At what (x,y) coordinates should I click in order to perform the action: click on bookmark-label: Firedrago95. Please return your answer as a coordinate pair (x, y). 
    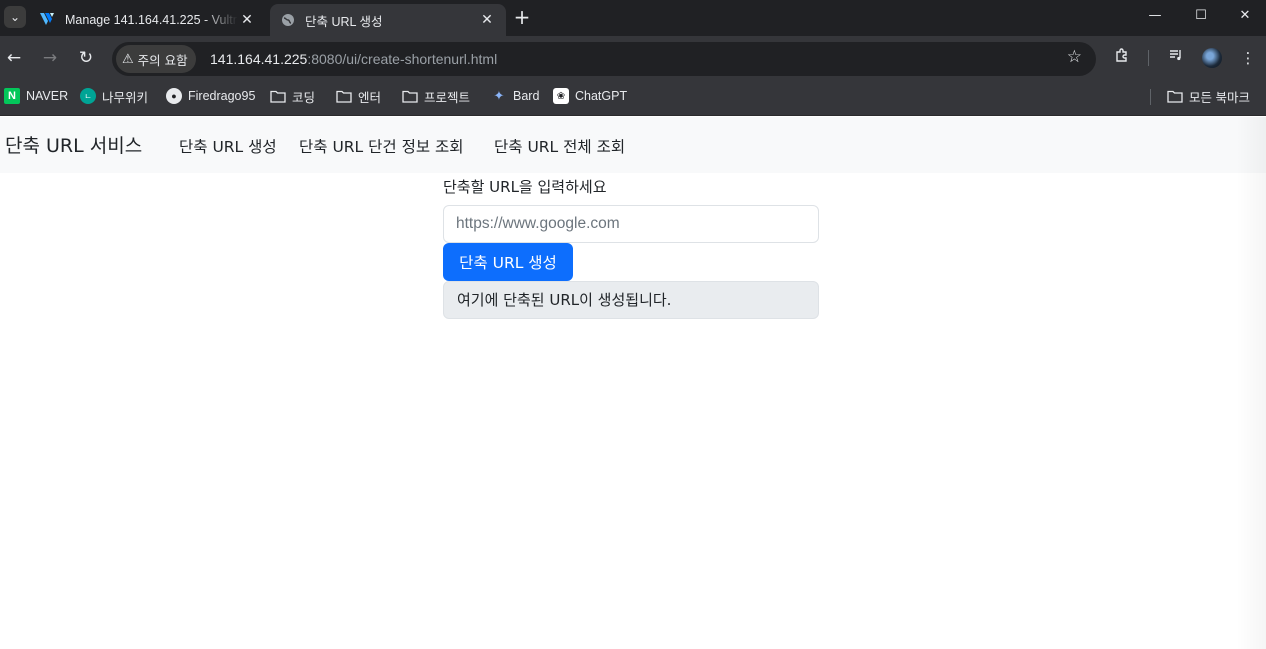
    Looking at the image, I should click on (222, 96).